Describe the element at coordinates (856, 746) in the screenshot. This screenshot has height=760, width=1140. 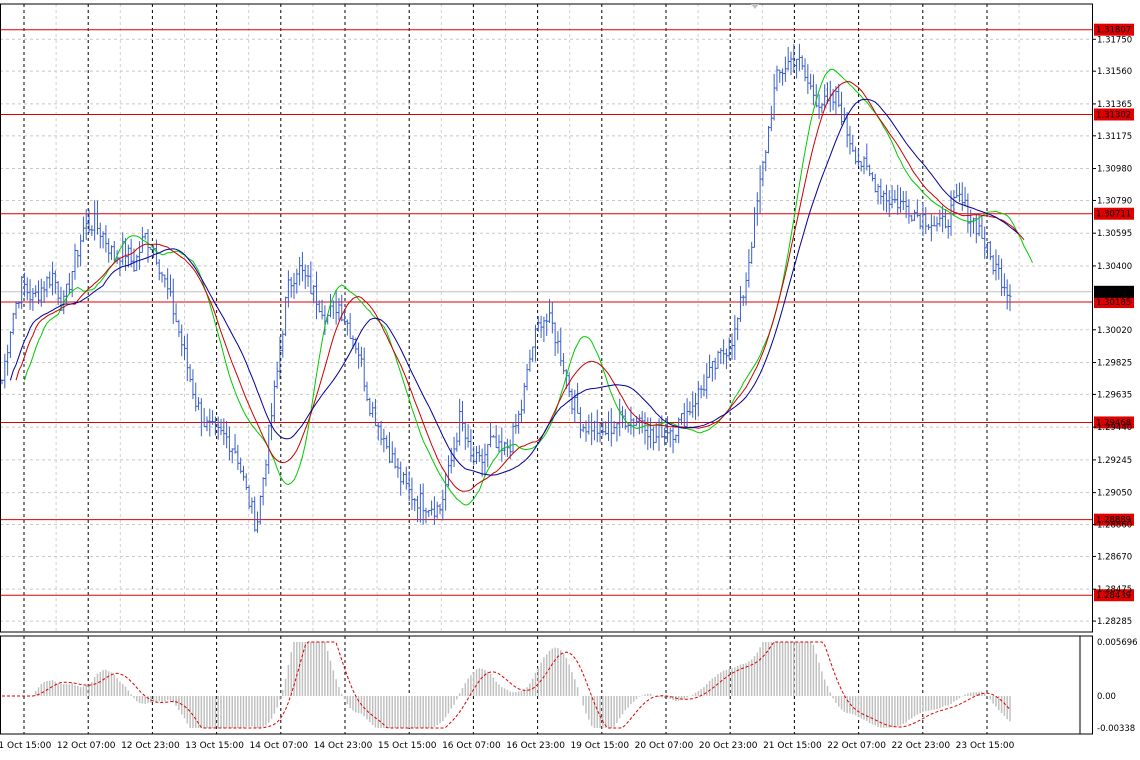
I see `time-label: 22 Oct 07:00` at that location.